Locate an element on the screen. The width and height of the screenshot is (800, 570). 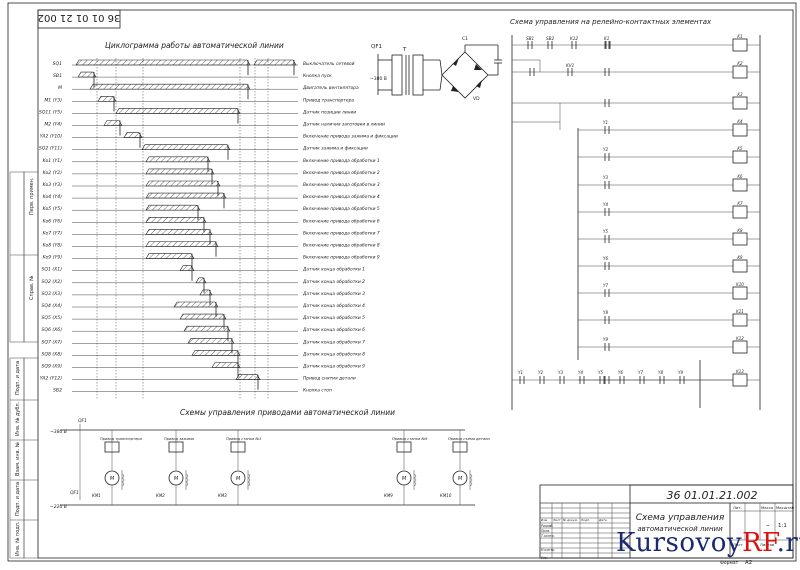
cyclogram-row-code: SQ4 (X4) is located at coordinates (51, 306).